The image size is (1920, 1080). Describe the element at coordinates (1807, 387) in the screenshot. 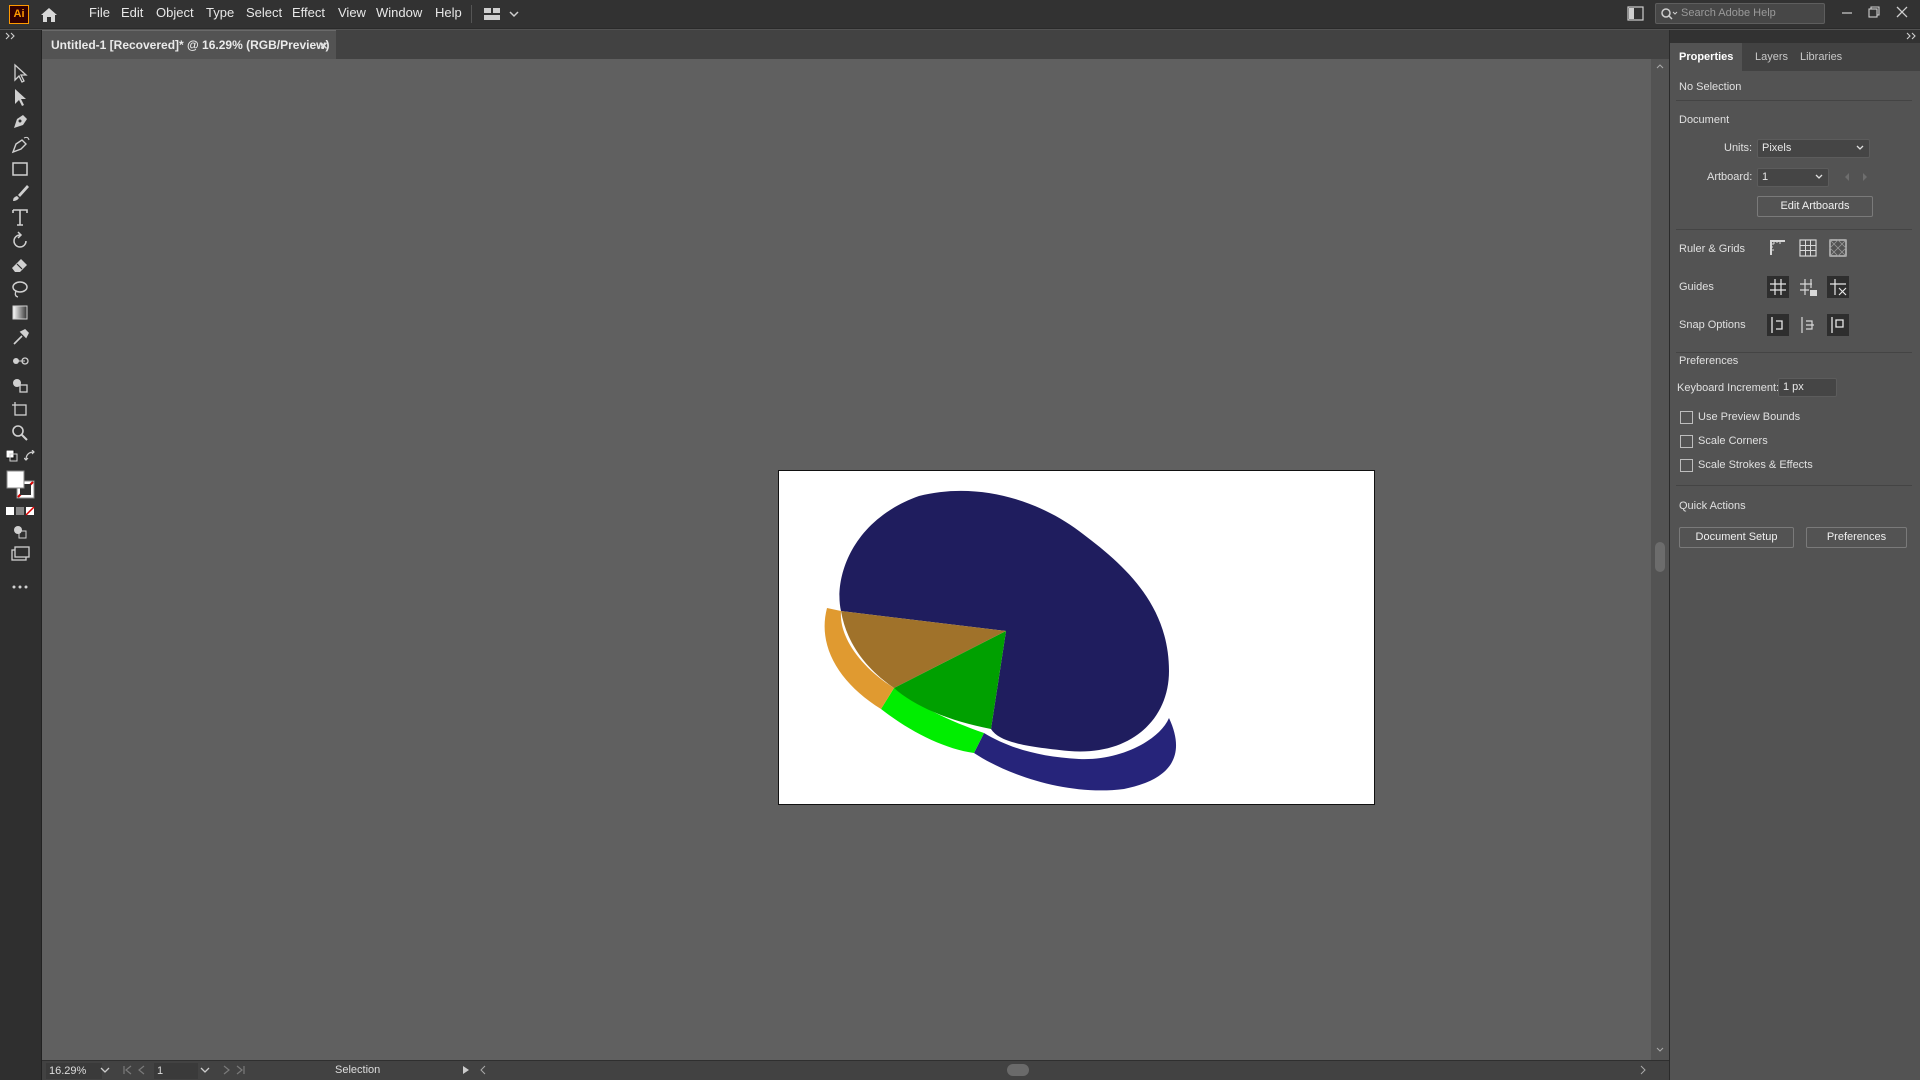

I see `keyboard-increment-field: 1 px` at that location.